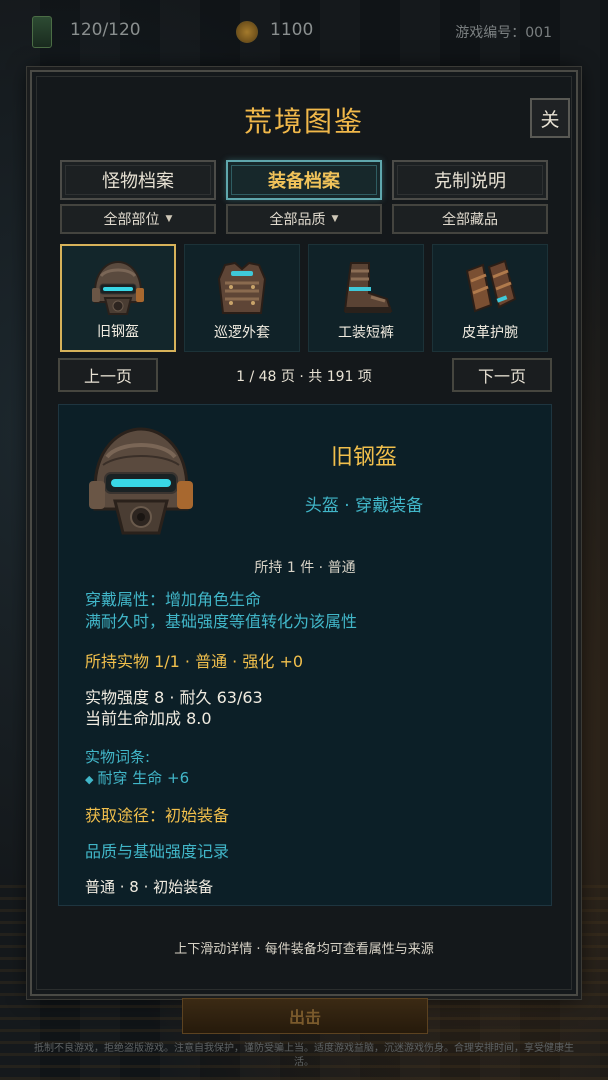 The image size is (608, 1080). Describe the element at coordinates (247, 32) in the screenshot. I see `coin-icon` at that location.